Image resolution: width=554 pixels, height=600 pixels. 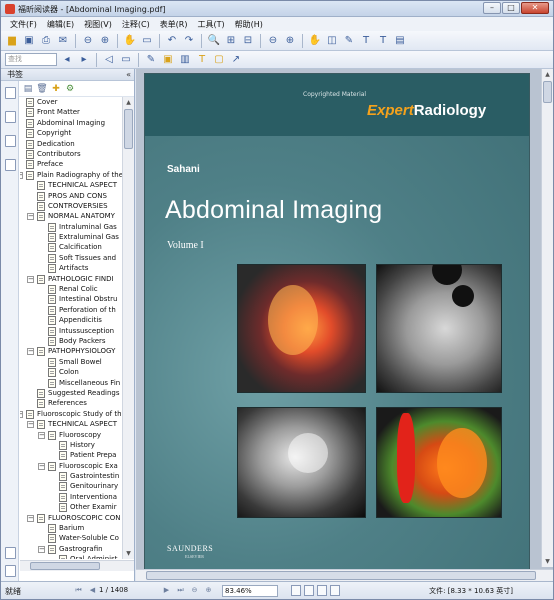 I want to click on prev-page-nav-icon: ◀, so click(x=92, y=590).